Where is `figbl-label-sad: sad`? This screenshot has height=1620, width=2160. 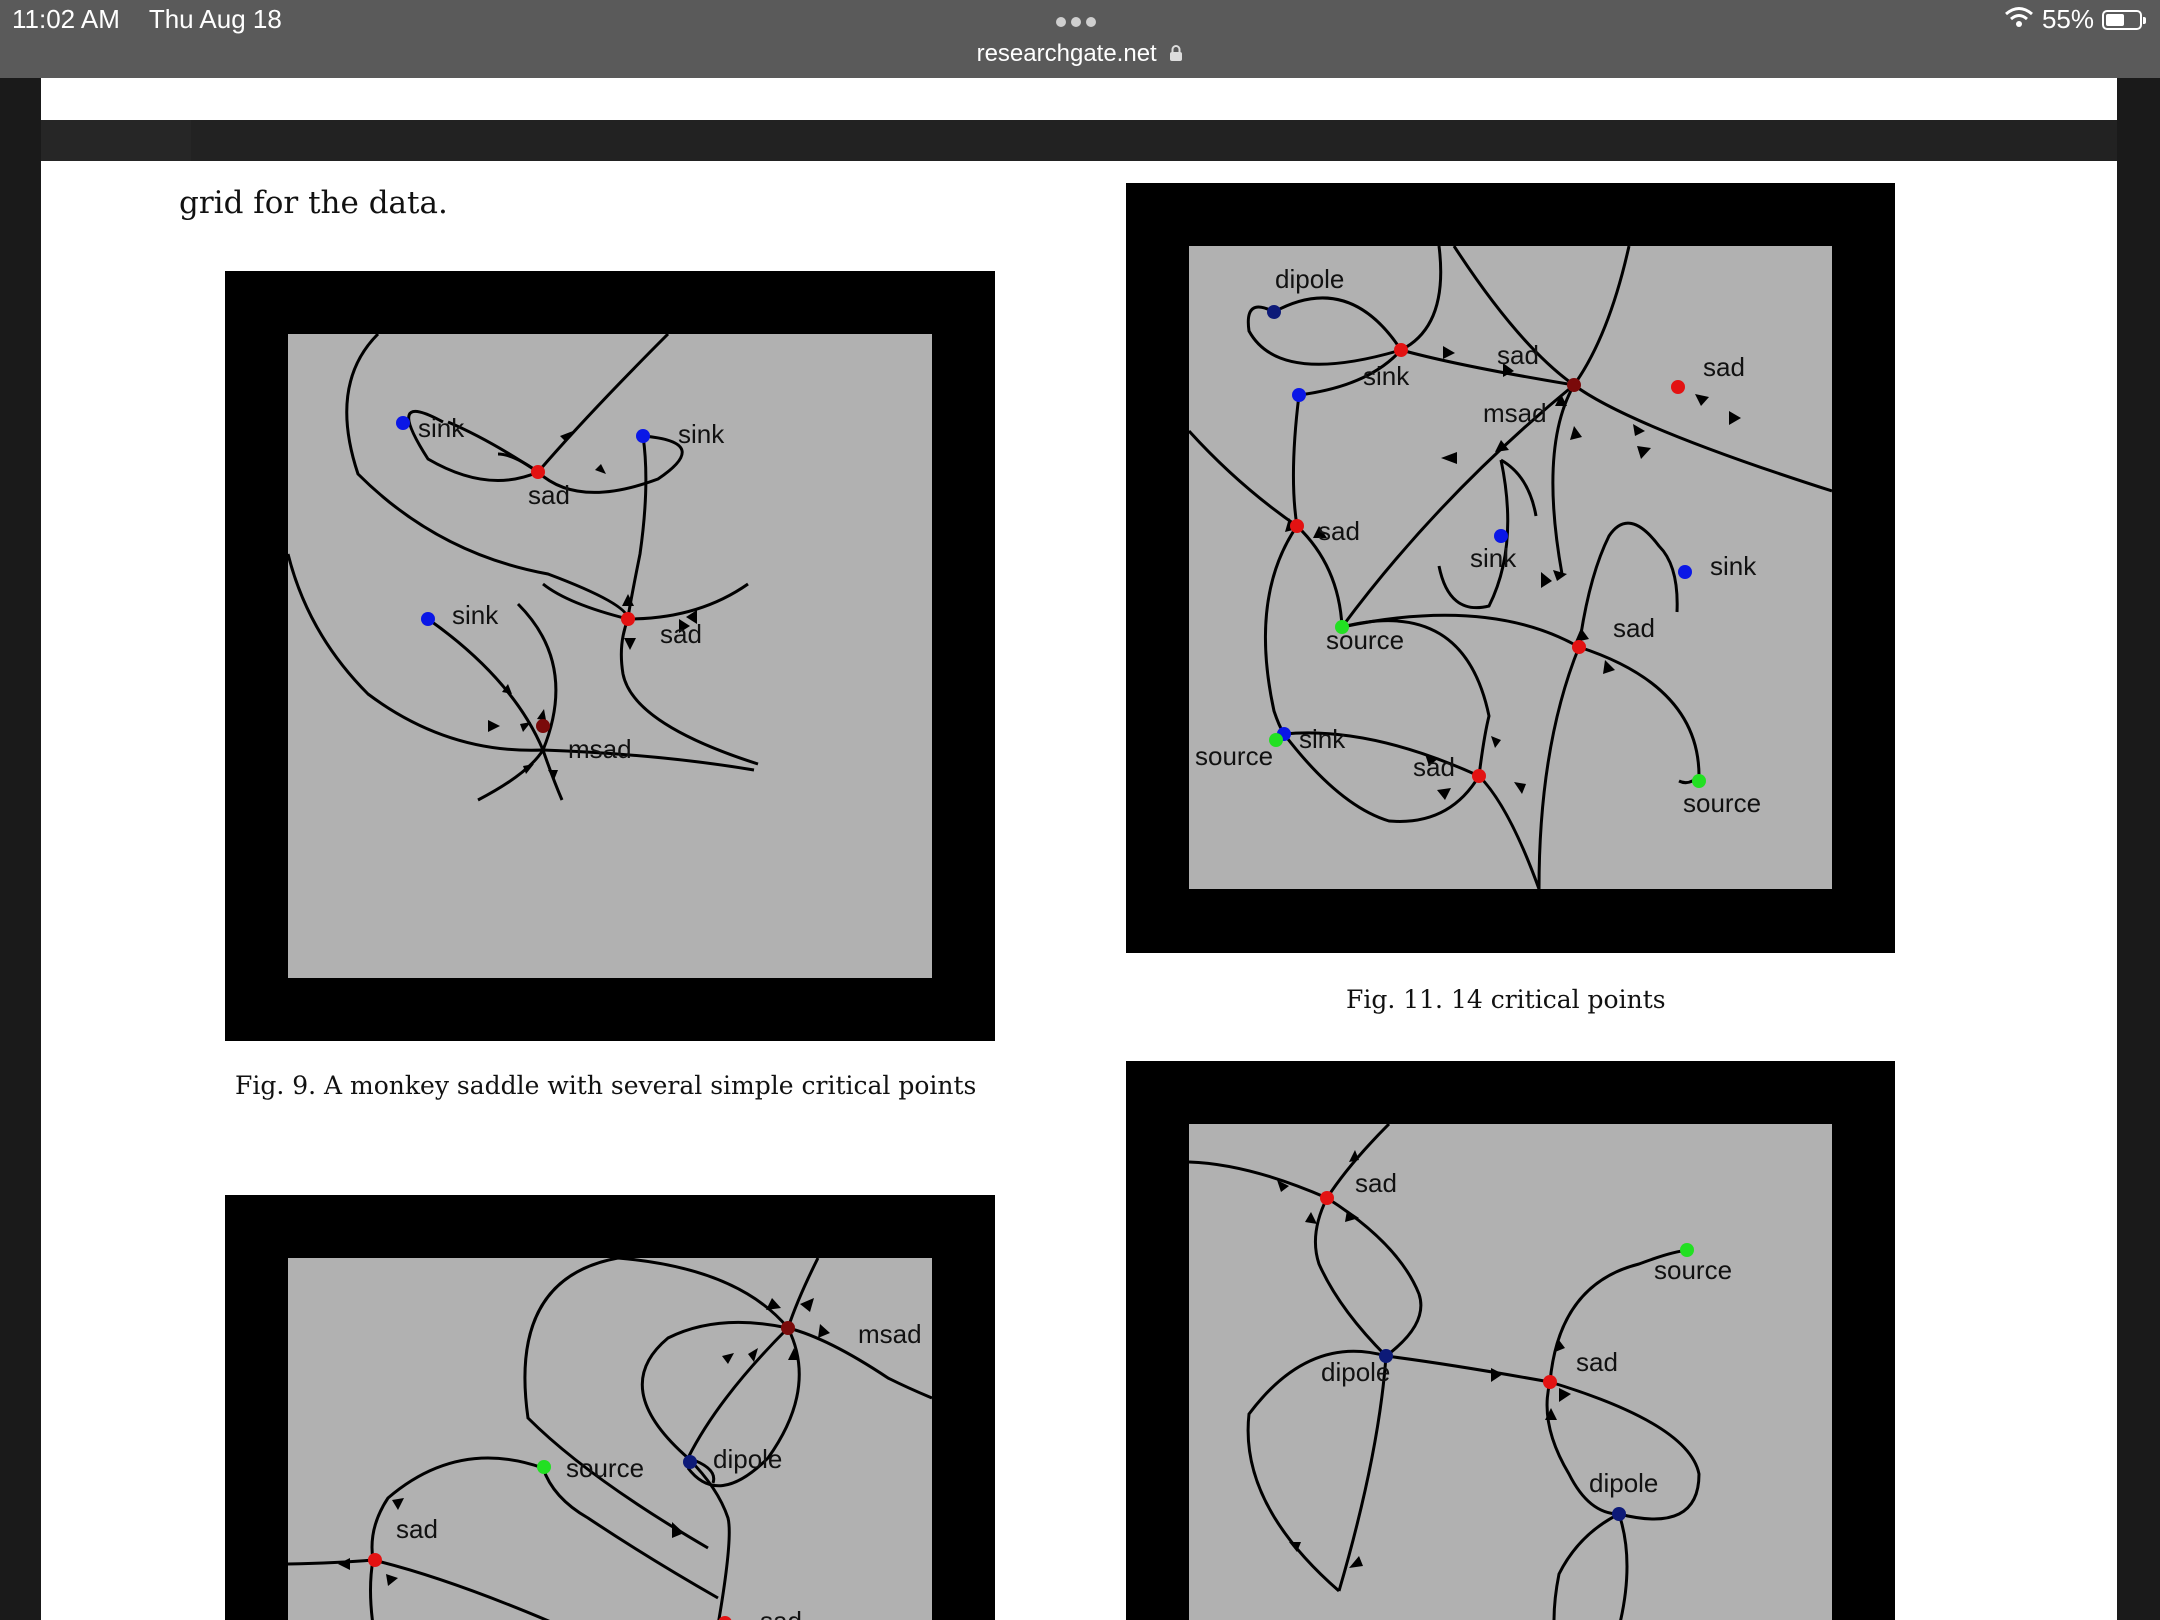
figbl-label-sad: sad is located at coordinates (417, 1529).